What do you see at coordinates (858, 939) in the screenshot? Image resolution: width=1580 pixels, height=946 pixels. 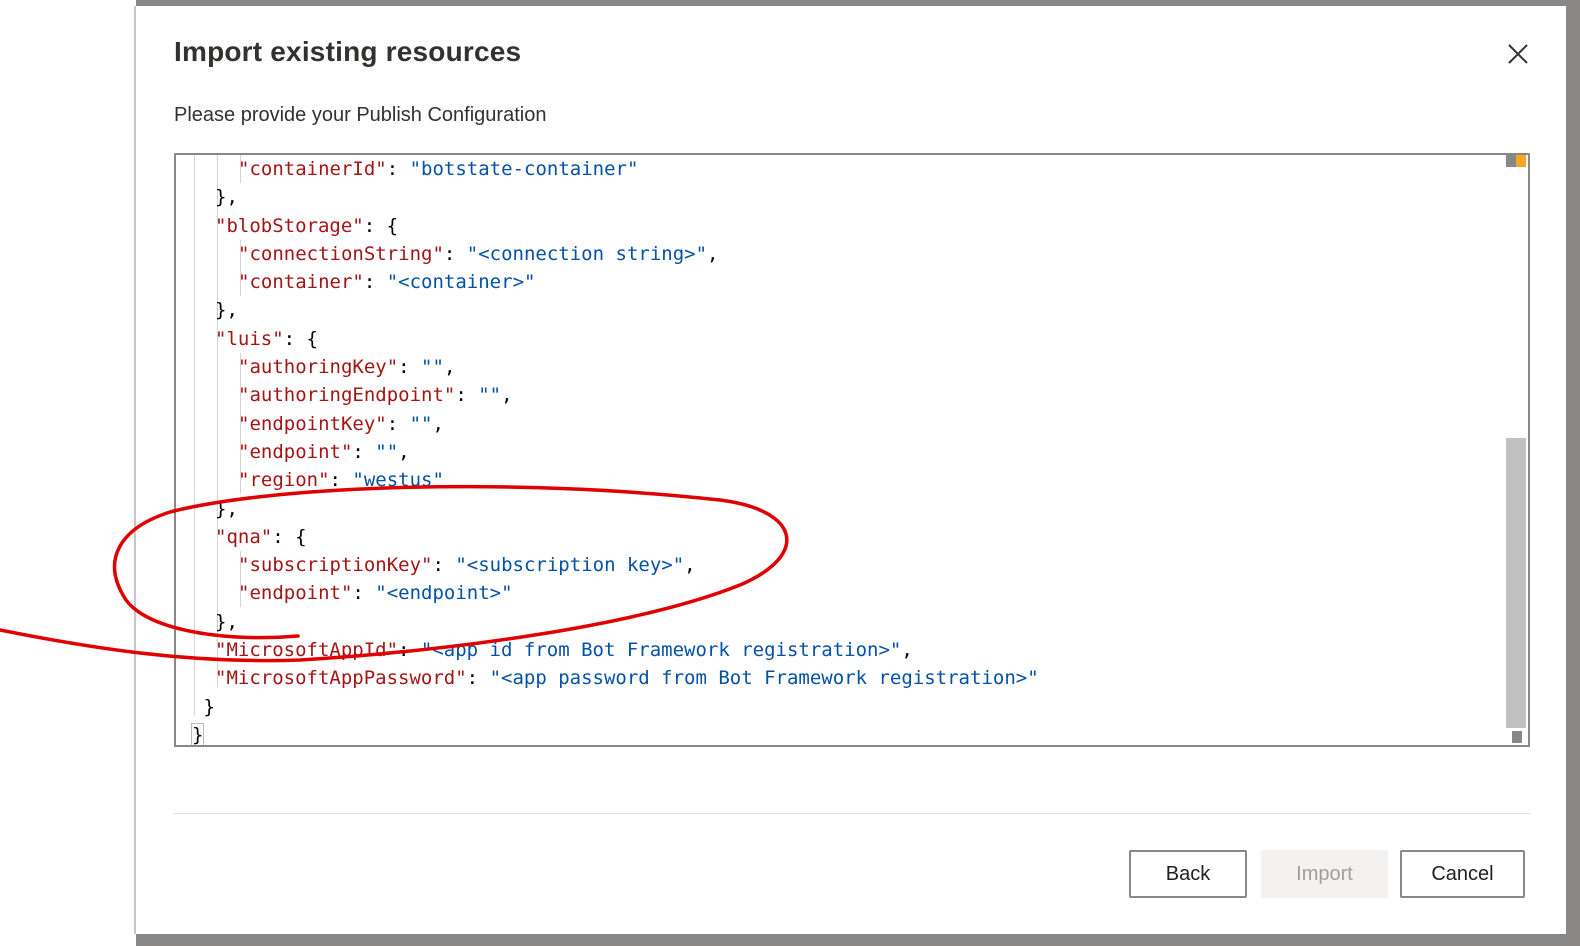 I see `overlay-bottom` at bounding box center [858, 939].